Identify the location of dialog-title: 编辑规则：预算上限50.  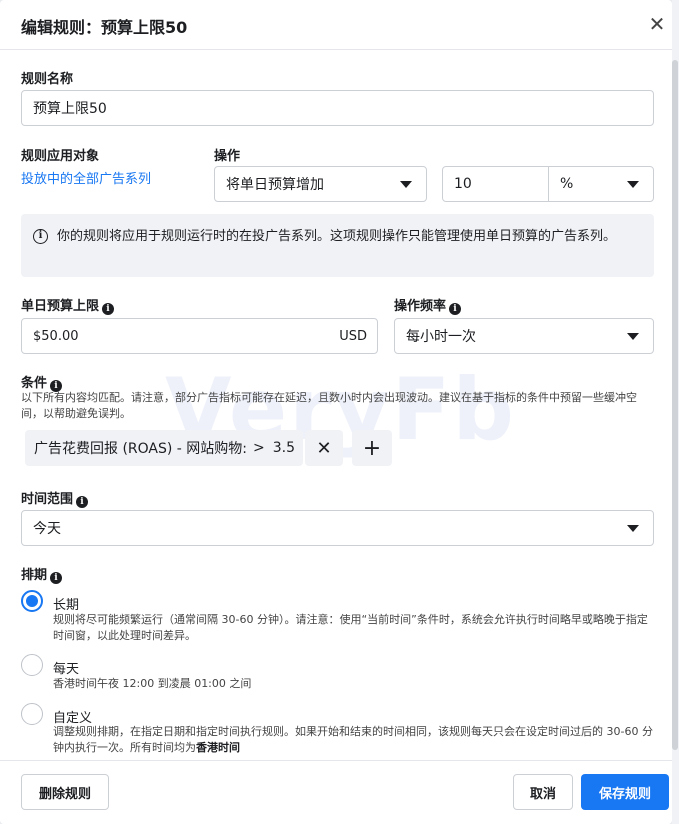
(104, 27).